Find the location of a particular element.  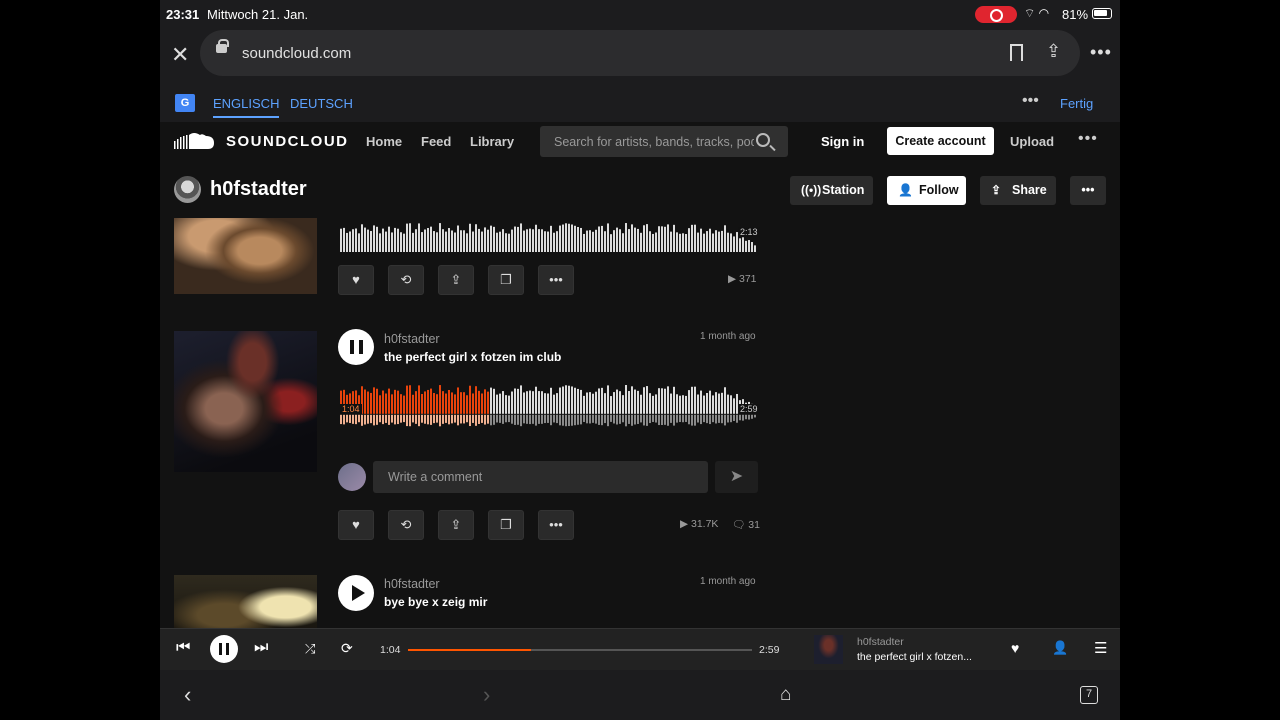

play-count-value: 371 is located at coordinates (748, 279).